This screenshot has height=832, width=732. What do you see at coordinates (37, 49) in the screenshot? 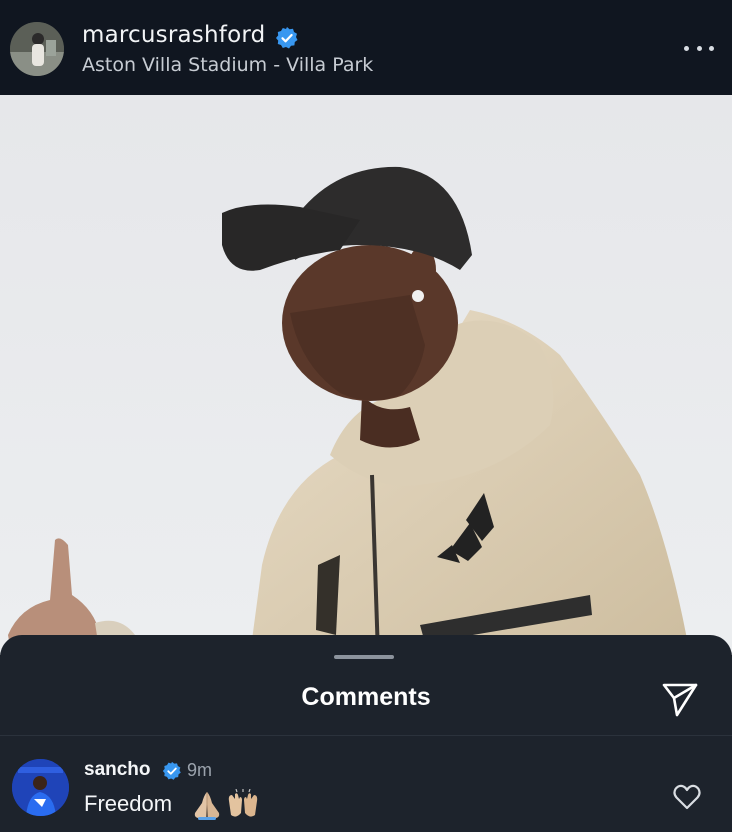
I see `profile-avatar` at bounding box center [37, 49].